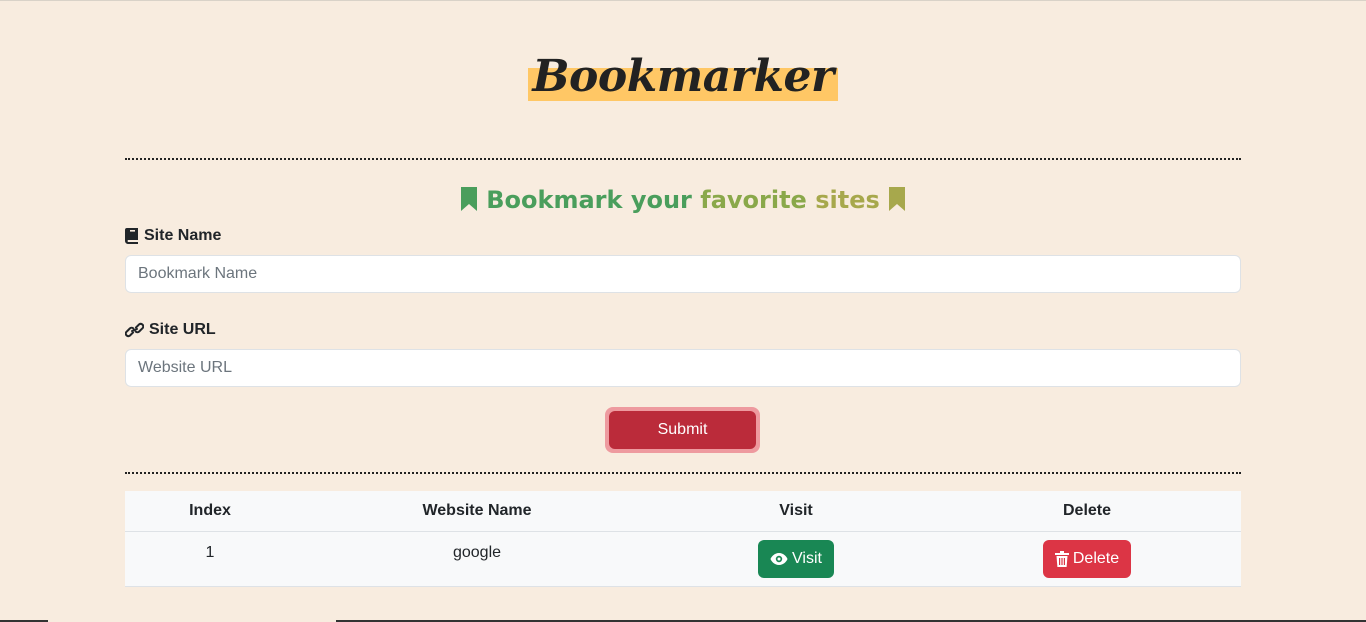 The width and height of the screenshot is (1366, 622). I want to click on column-header-visit: Visit, so click(796, 511).